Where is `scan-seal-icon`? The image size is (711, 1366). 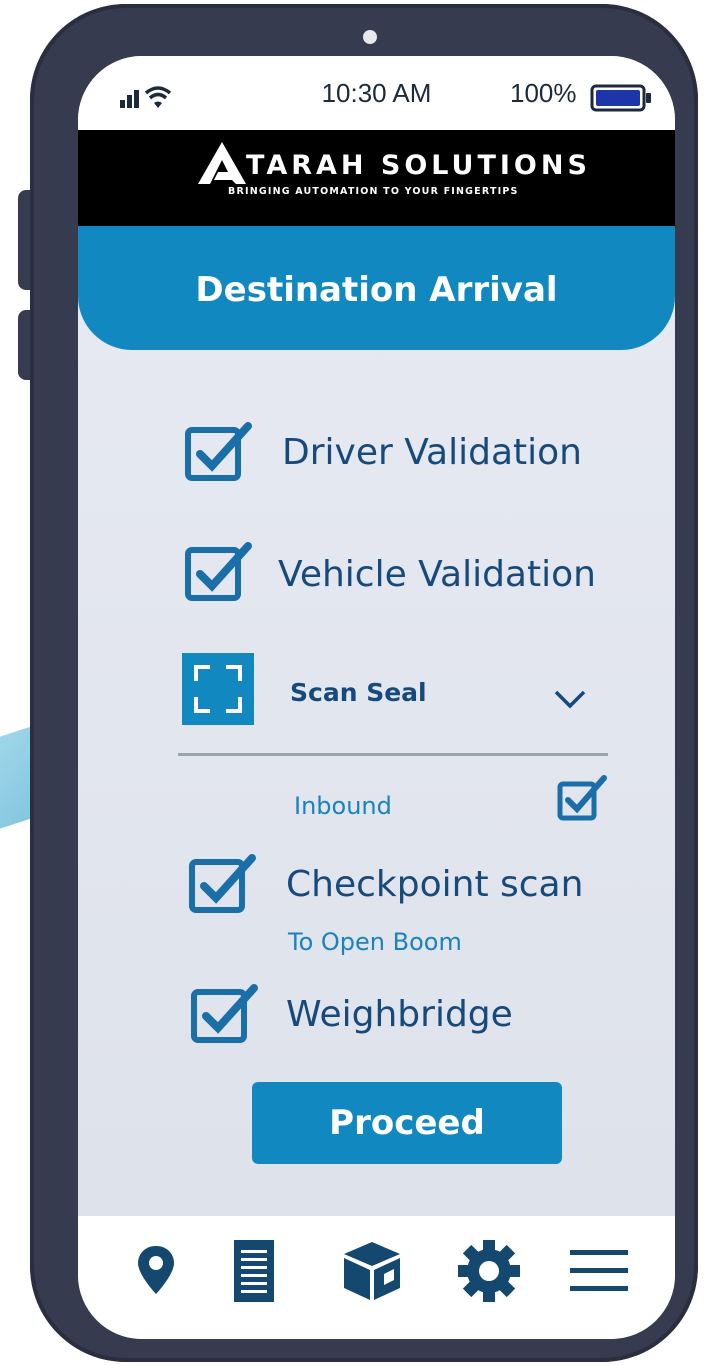
scan-seal-icon is located at coordinates (218, 689).